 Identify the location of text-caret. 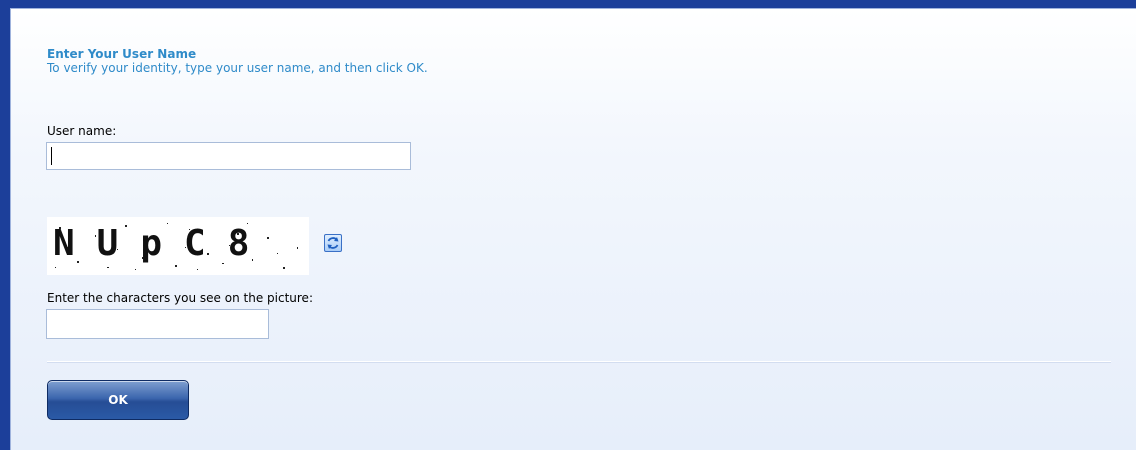
(51, 156).